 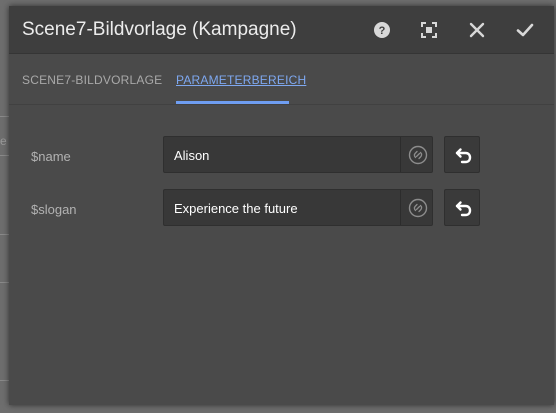 What do you see at coordinates (54, 209) in the screenshot?
I see `param-label-slogan: $slogan` at bounding box center [54, 209].